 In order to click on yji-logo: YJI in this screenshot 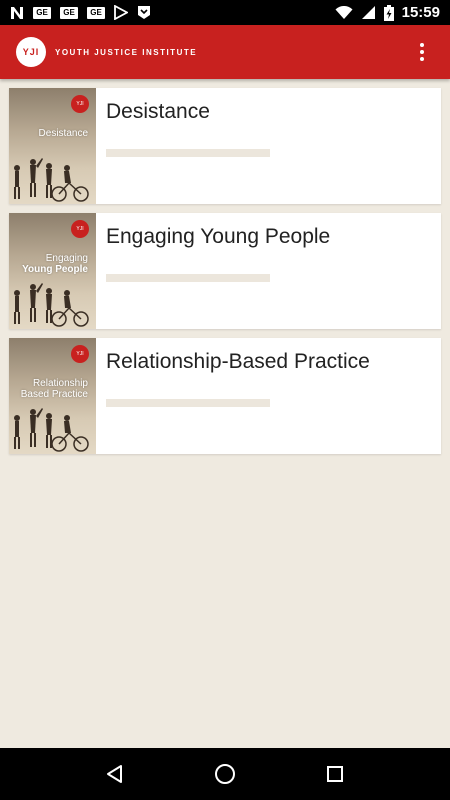, I will do `click(31, 52)`.